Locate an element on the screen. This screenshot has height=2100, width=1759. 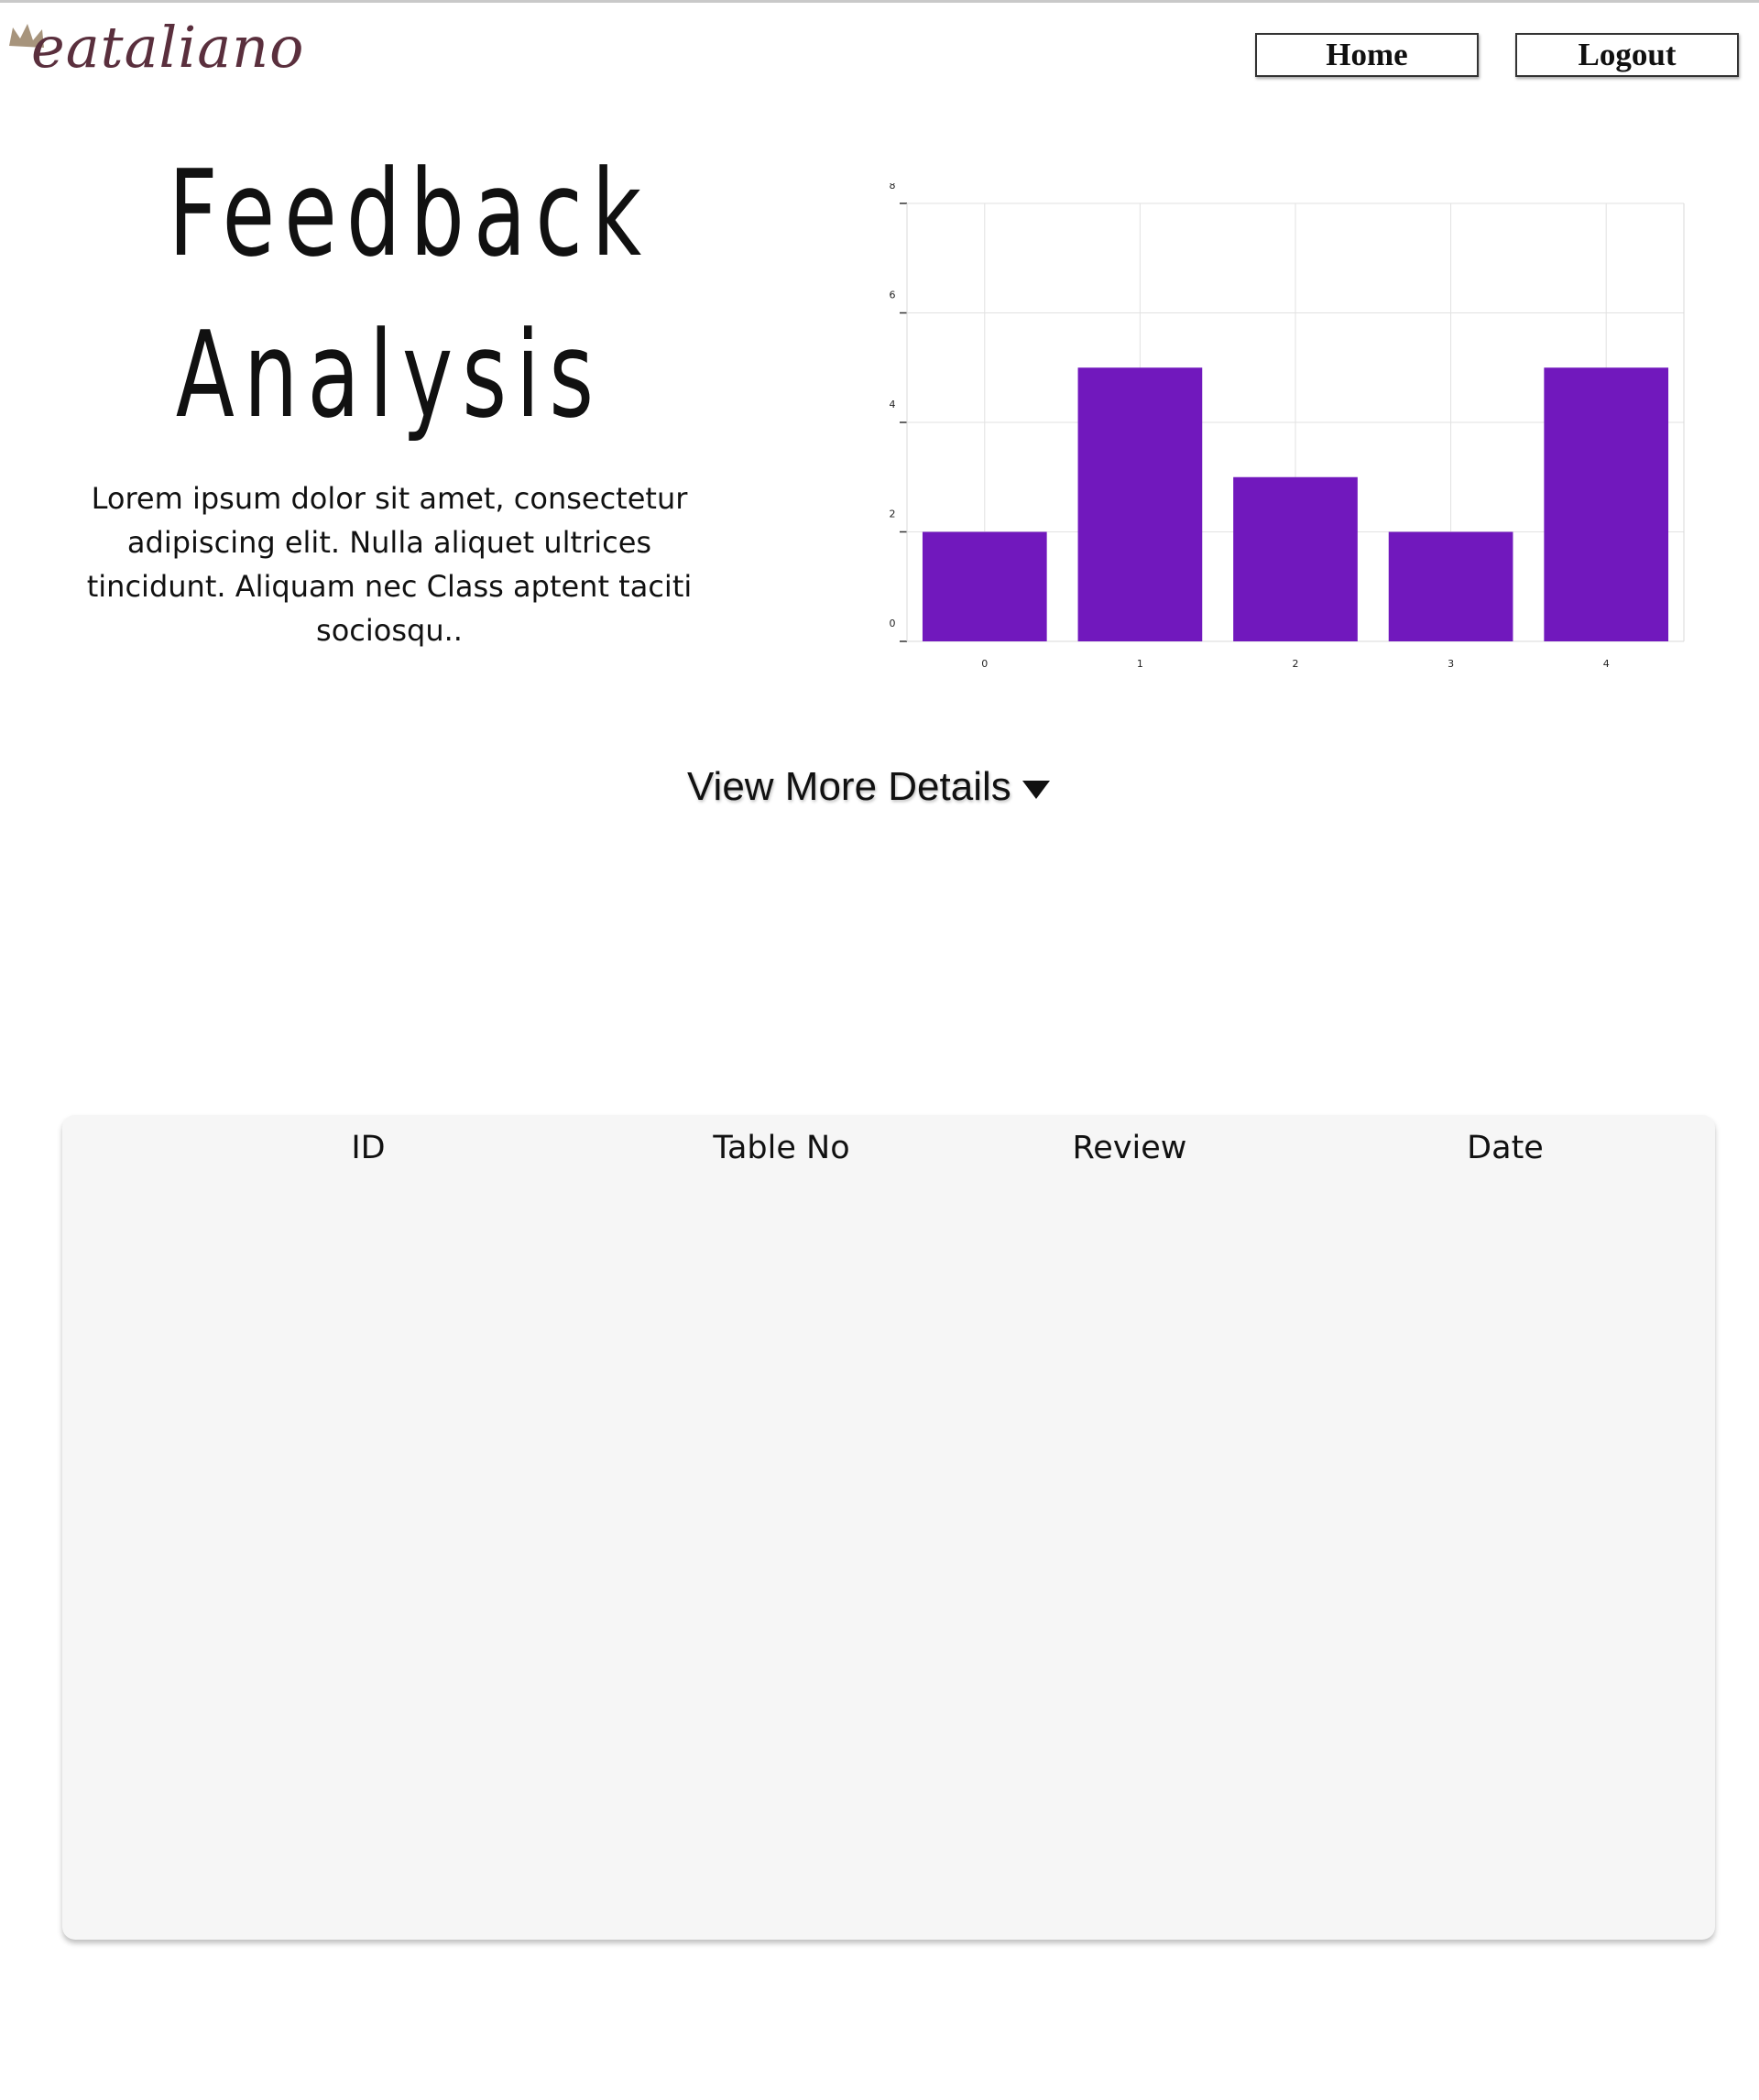
chart-y-tick-label: 8 is located at coordinates (893, 187).